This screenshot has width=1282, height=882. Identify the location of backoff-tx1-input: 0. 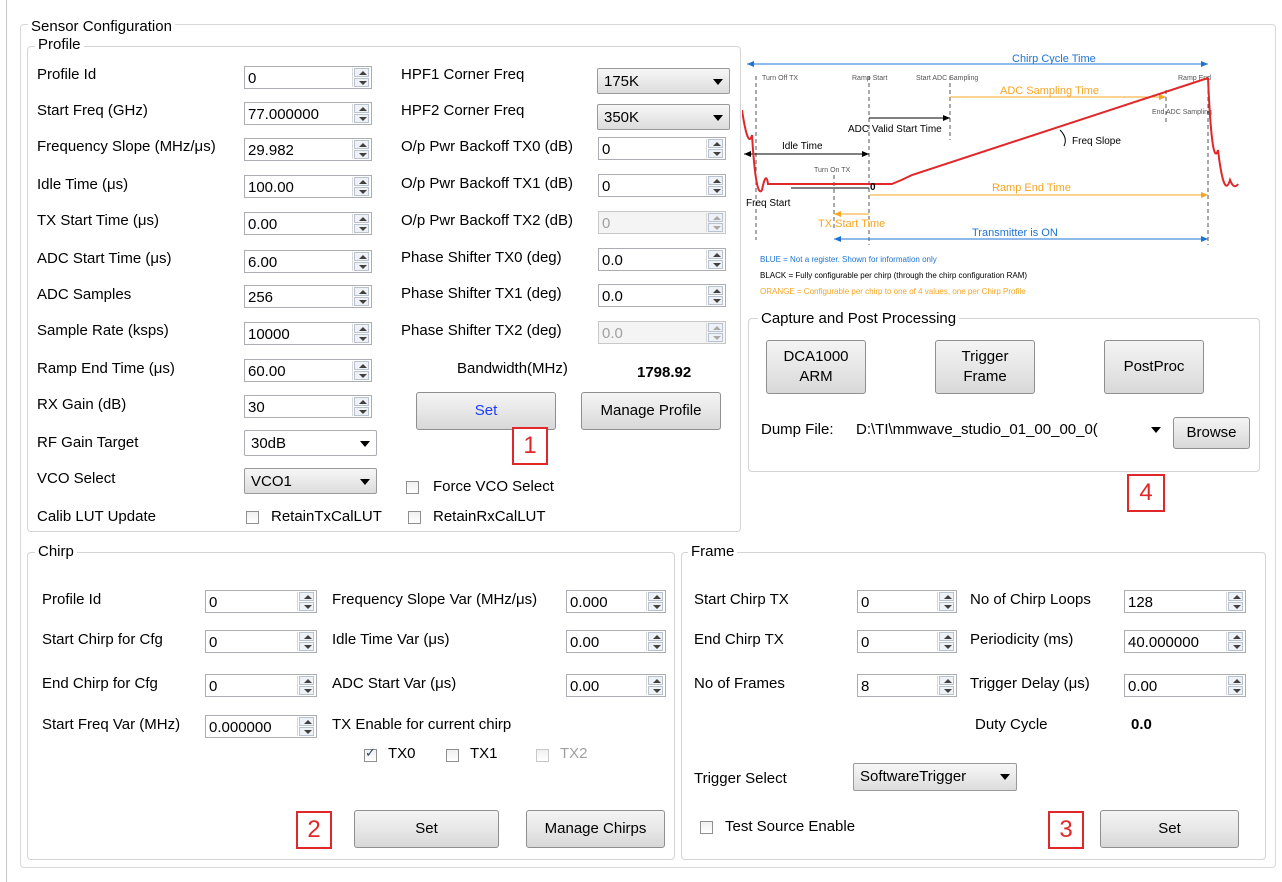
(662, 185).